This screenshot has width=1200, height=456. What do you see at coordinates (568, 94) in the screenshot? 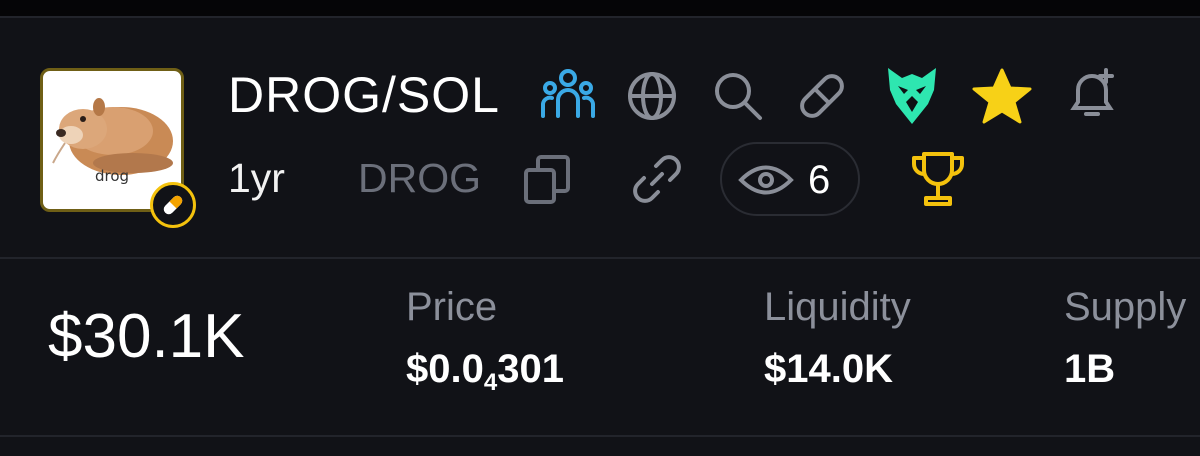
I see `community-icon` at bounding box center [568, 94].